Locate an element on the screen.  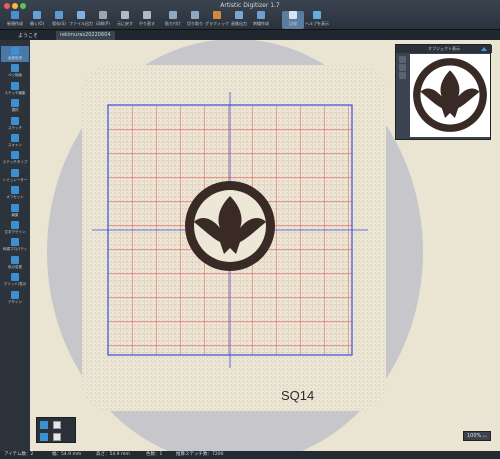
toolbar-button-redo: やり直す is located at coordinates (147, 20).